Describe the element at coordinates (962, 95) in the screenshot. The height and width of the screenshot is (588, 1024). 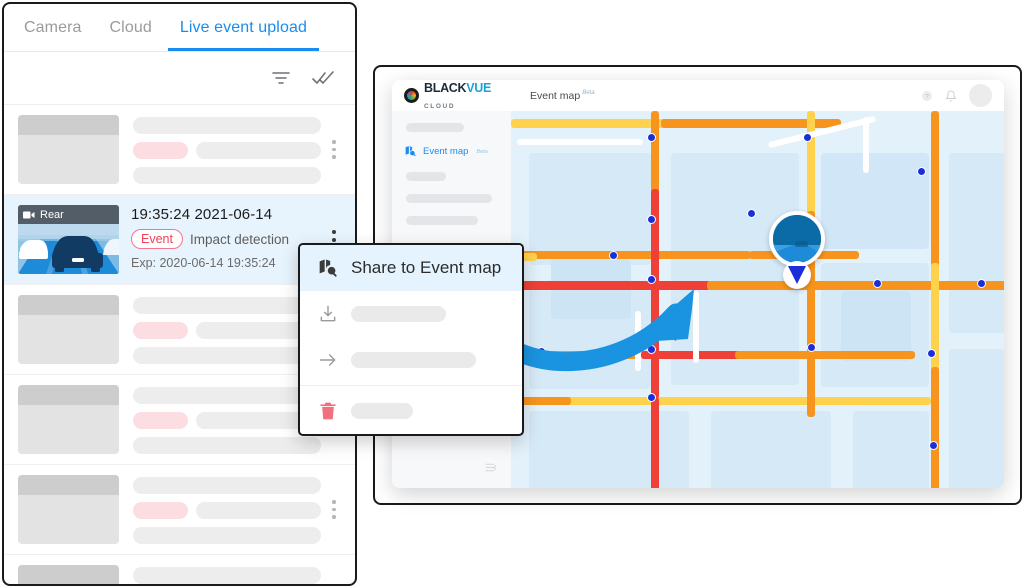
I see `map-window-actions: ?` at that location.